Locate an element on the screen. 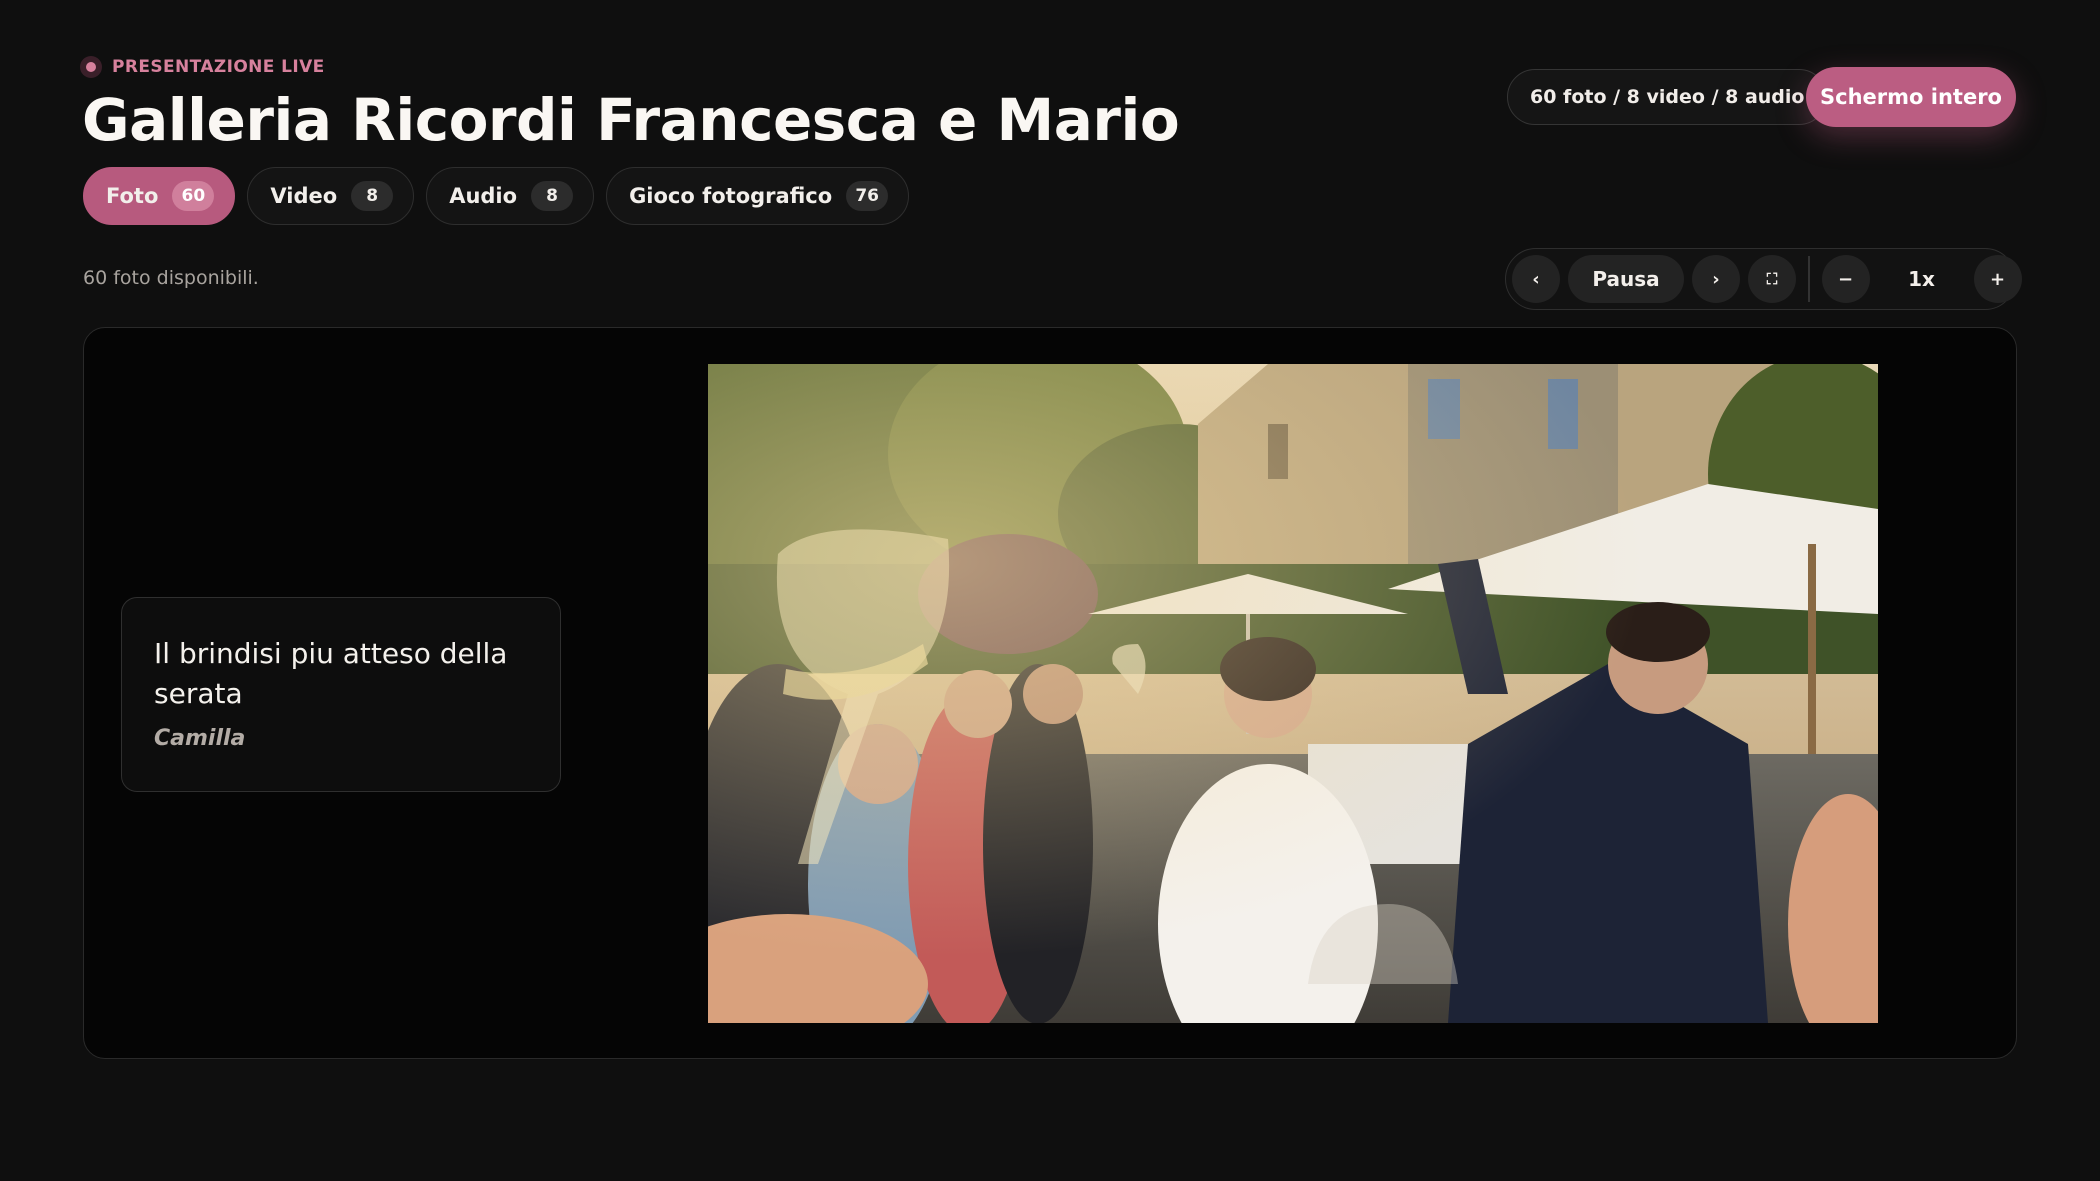 Image resolution: width=2100 pixels, height=1181 pixels. speed-value: 1x is located at coordinates (1921, 279).